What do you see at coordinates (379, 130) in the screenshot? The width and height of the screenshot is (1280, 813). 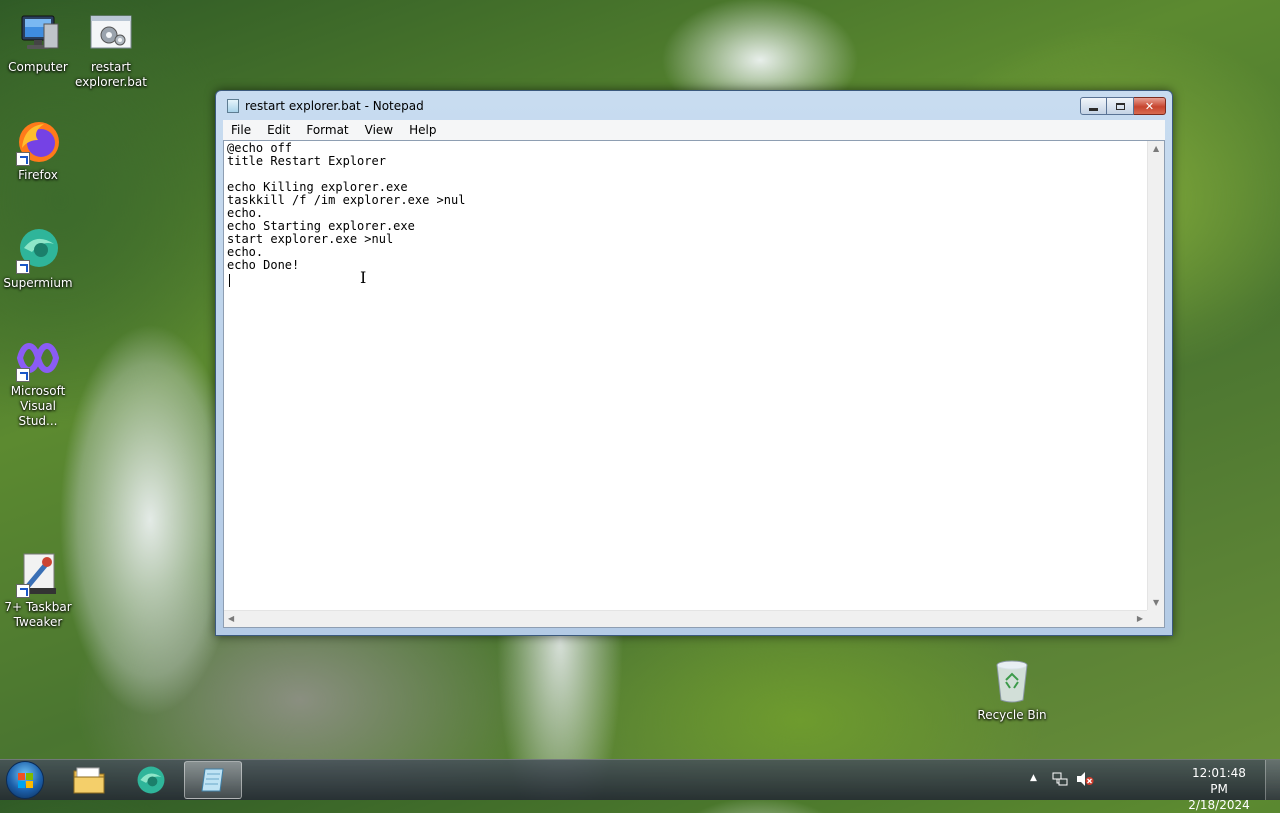 I see `menu-view: View` at bounding box center [379, 130].